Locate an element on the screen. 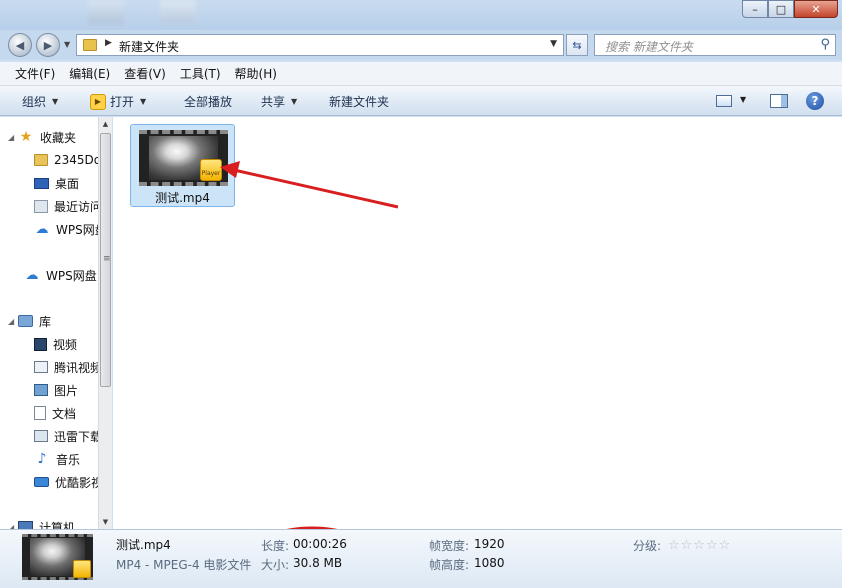  menu-edit: 编辑(E) is located at coordinates (89, 73).